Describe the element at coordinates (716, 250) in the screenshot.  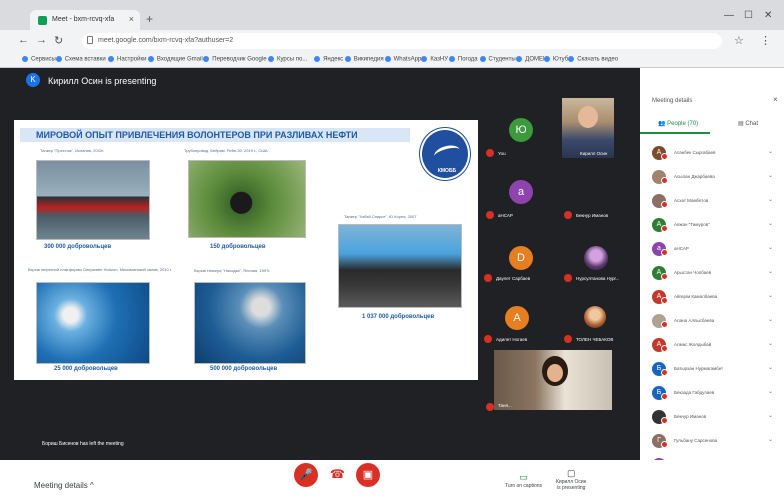
I see `participant-row: a аНСАР ⌄` at that location.